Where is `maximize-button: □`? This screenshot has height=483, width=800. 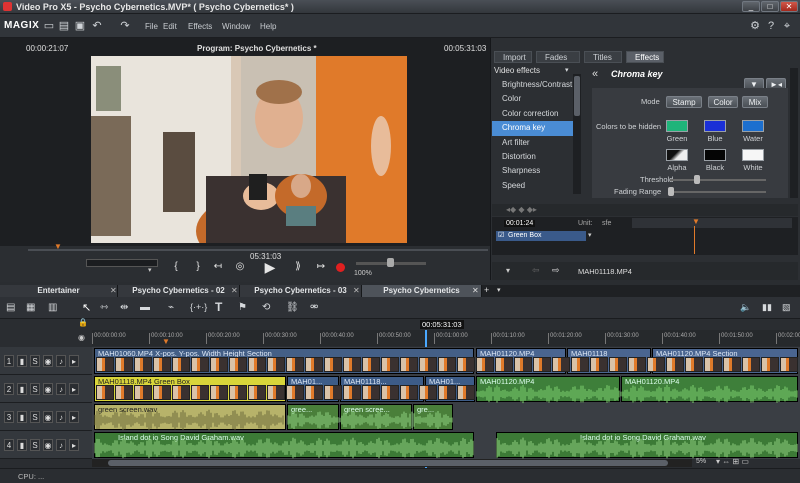 maximize-button: □ is located at coordinates (770, 6).